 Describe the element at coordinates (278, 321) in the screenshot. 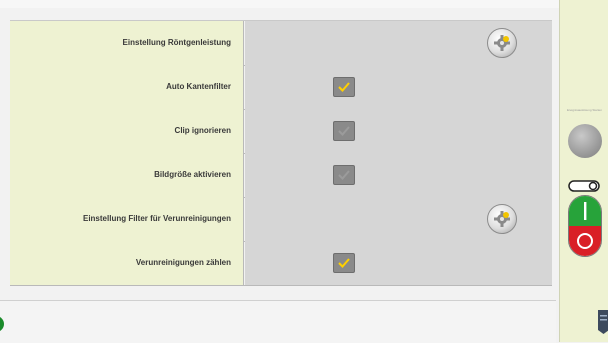

I see `bottom-bar` at that location.